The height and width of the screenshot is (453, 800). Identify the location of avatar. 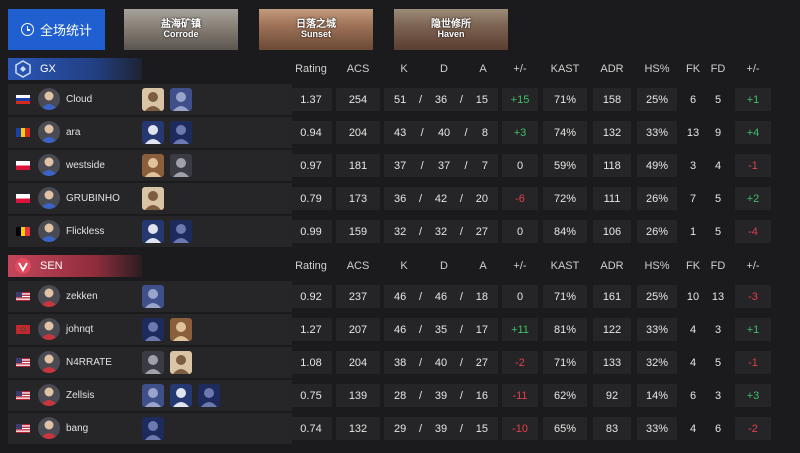
(49, 428).